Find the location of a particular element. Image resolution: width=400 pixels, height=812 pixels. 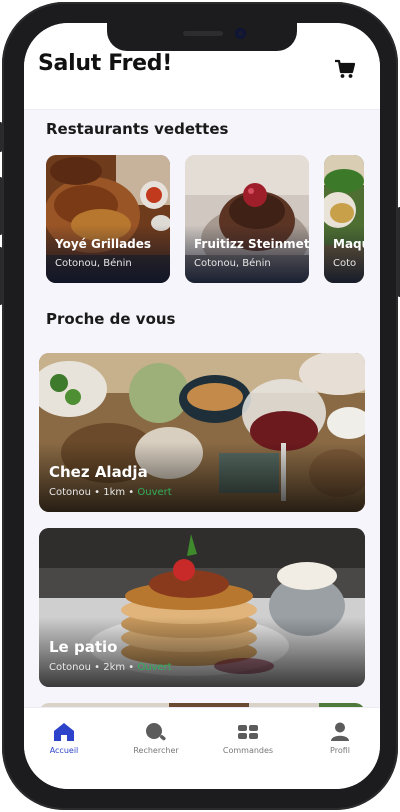

nav-item-orders: Commandes is located at coordinates (248, 738).